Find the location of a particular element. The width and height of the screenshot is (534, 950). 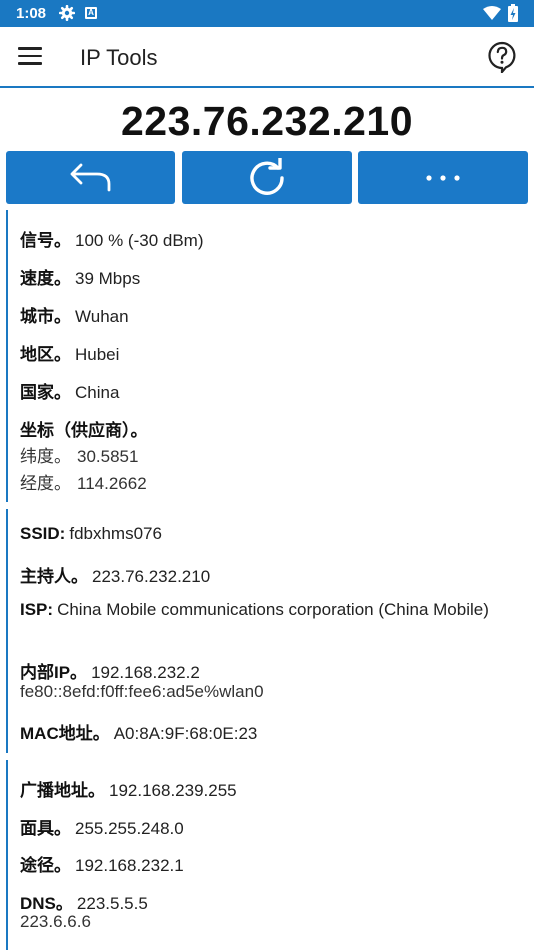

region-row: 地区。 Hubei is located at coordinates (69, 352).